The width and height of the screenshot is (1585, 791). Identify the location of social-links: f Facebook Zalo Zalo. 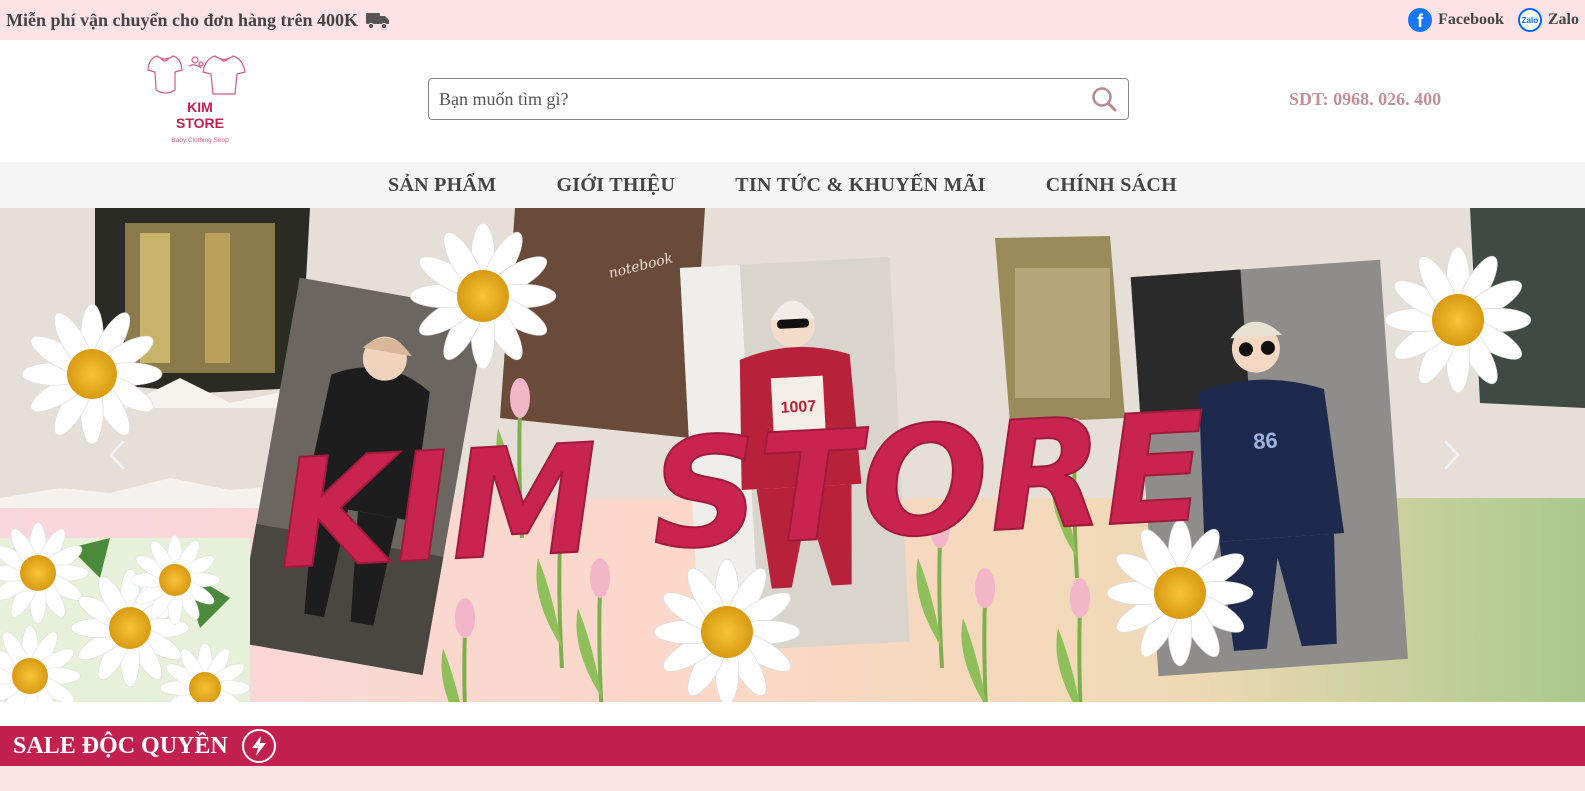
(1493, 20).